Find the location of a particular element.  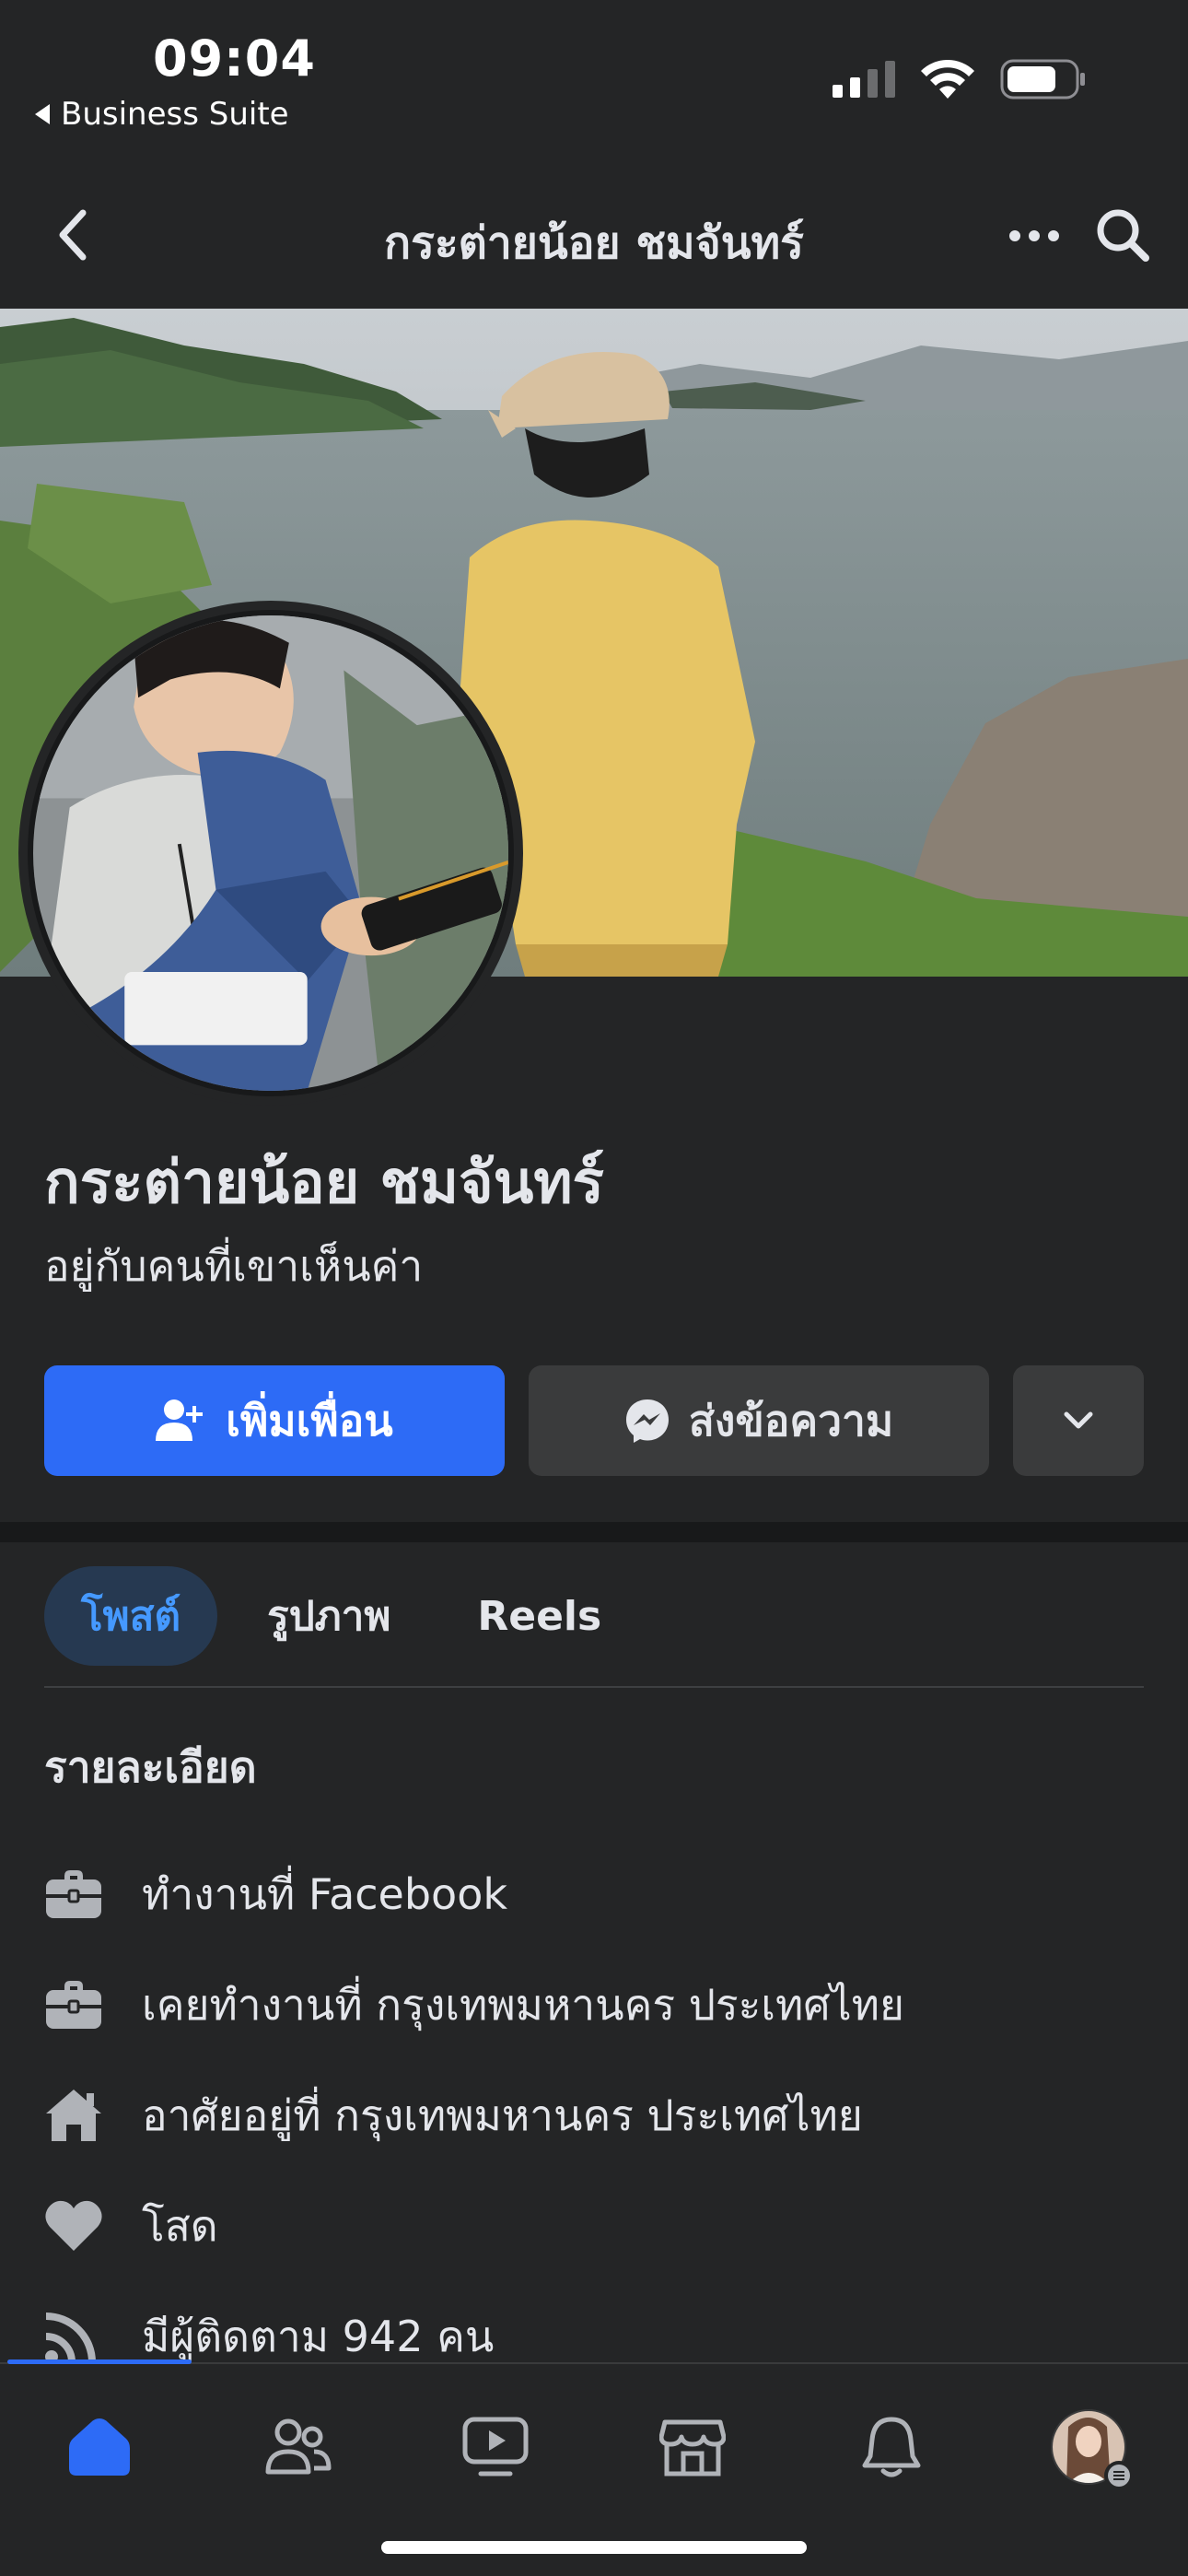

status-icons is located at coordinates (960, 79).